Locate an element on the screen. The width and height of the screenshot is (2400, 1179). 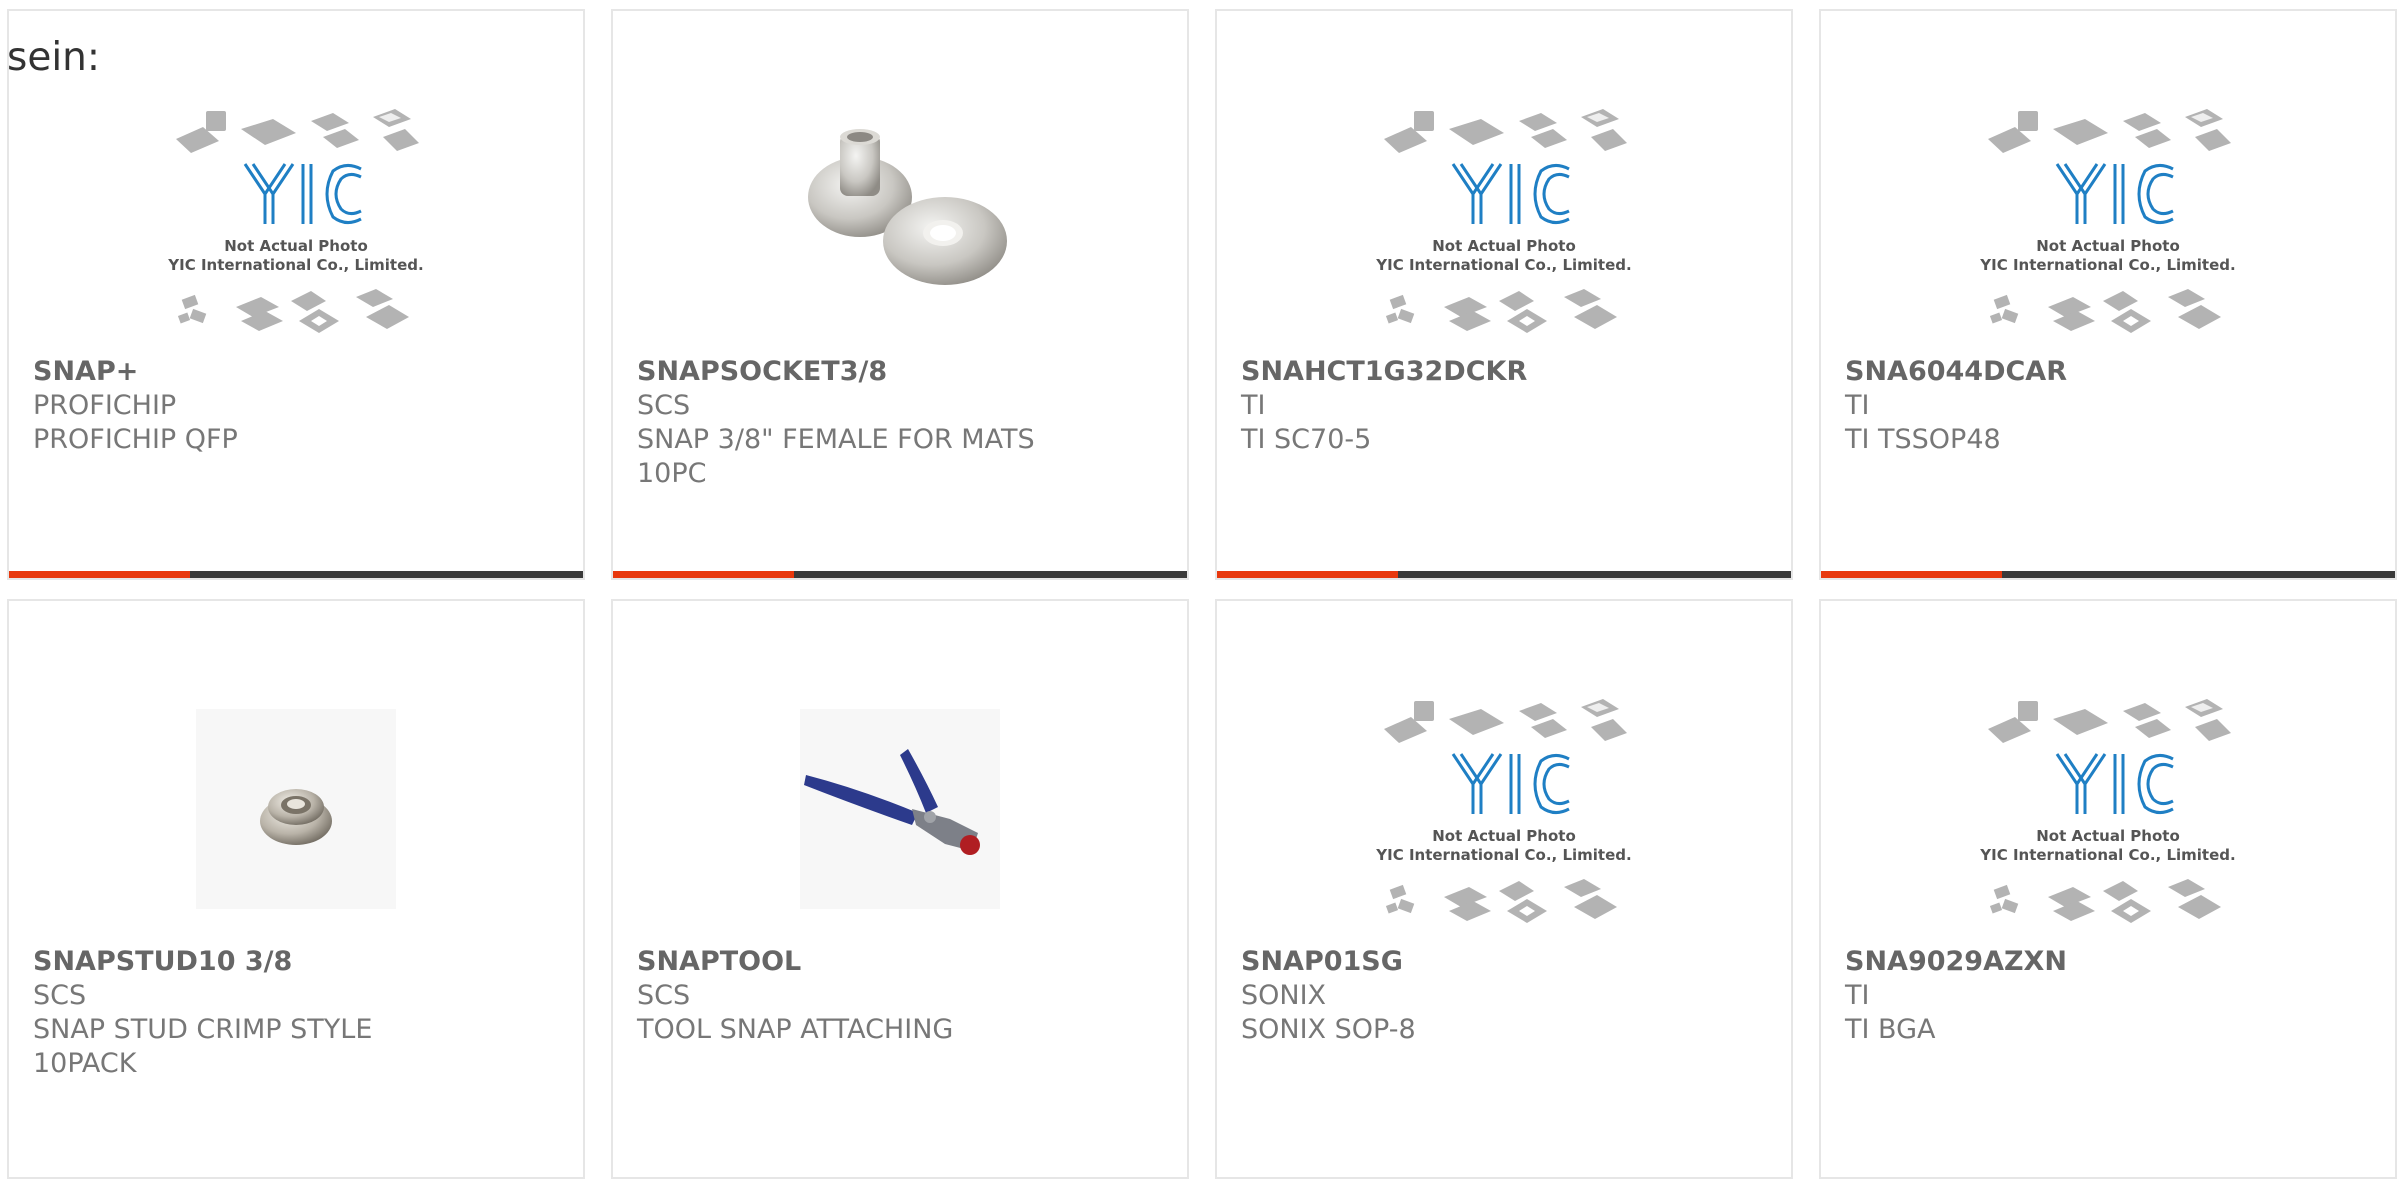
description: PROFICHIP QFP is located at coordinates (135, 439).